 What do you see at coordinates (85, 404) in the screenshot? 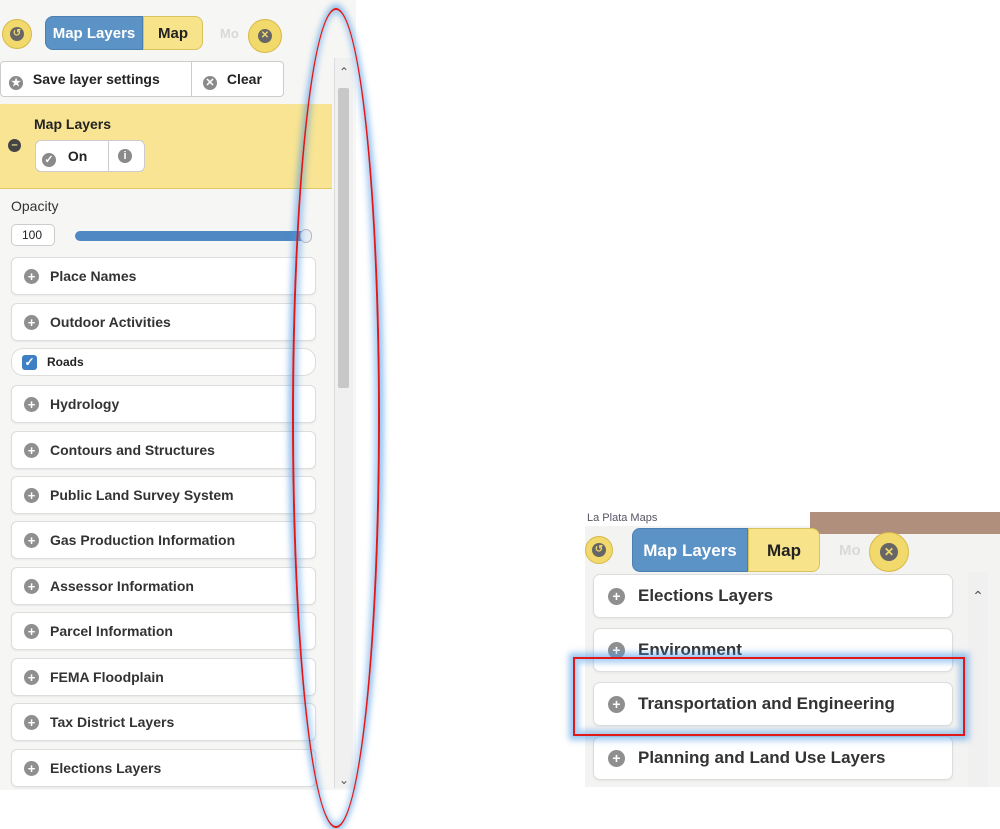
I see `layer-group-label: Hydrology` at bounding box center [85, 404].